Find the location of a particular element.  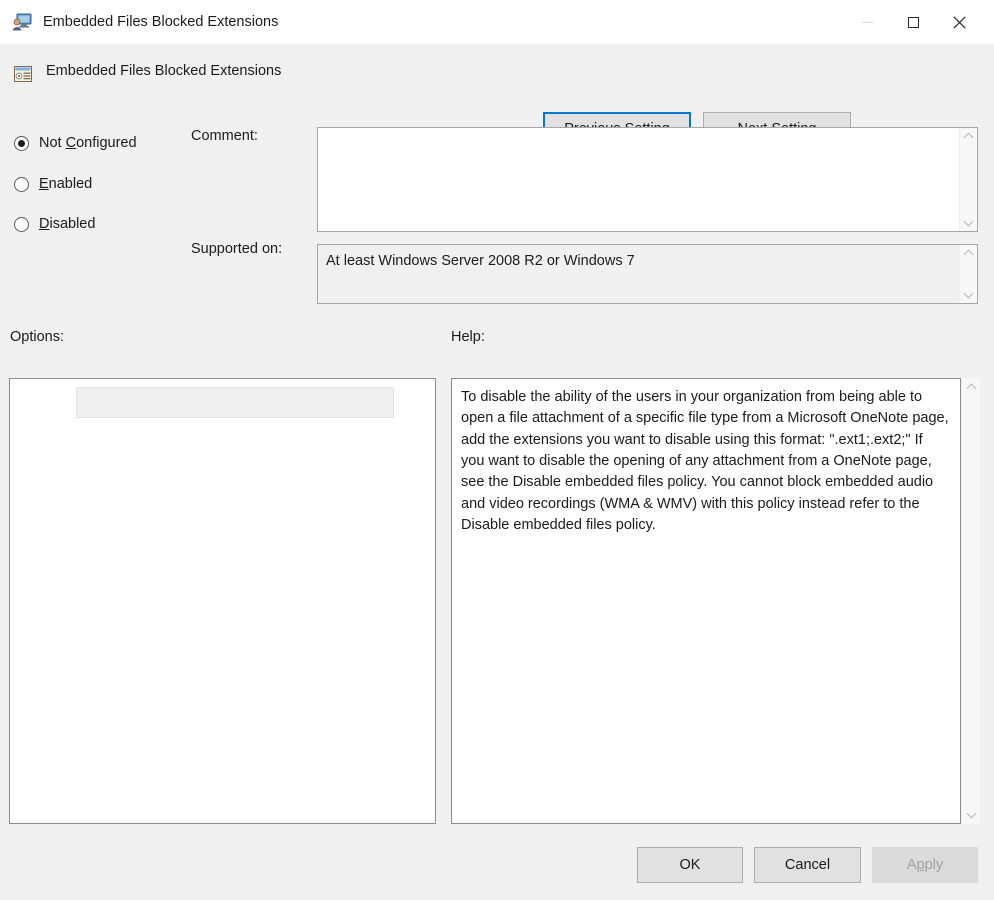

cancel-button: Cancel is located at coordinates (807, 865).